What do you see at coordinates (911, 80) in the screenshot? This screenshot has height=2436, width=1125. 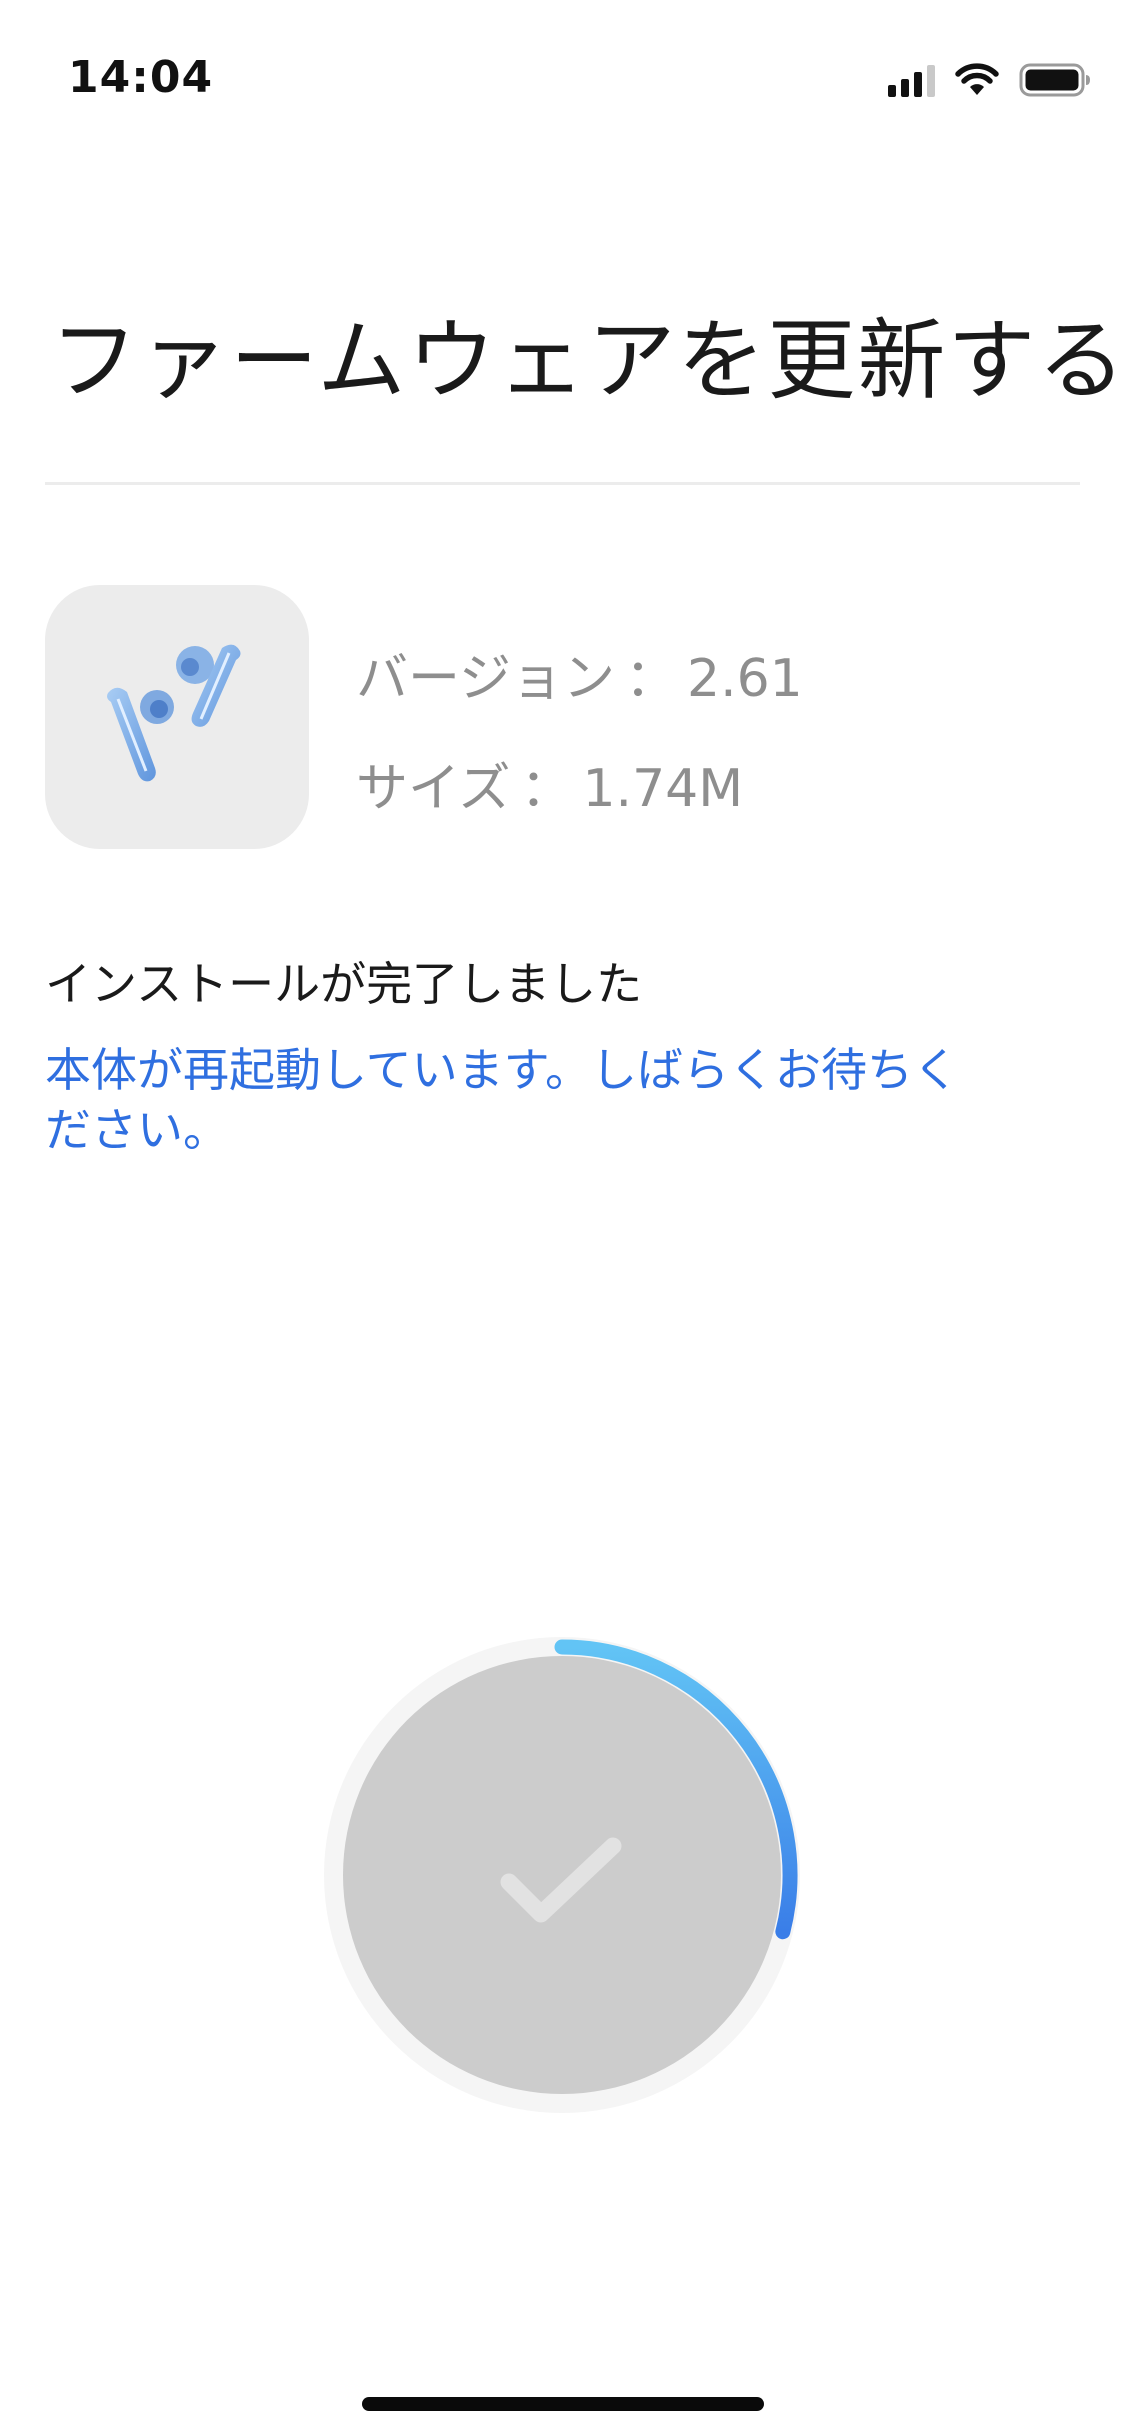 I see `cellular-signal-icon` at bounding box center [911, 80].